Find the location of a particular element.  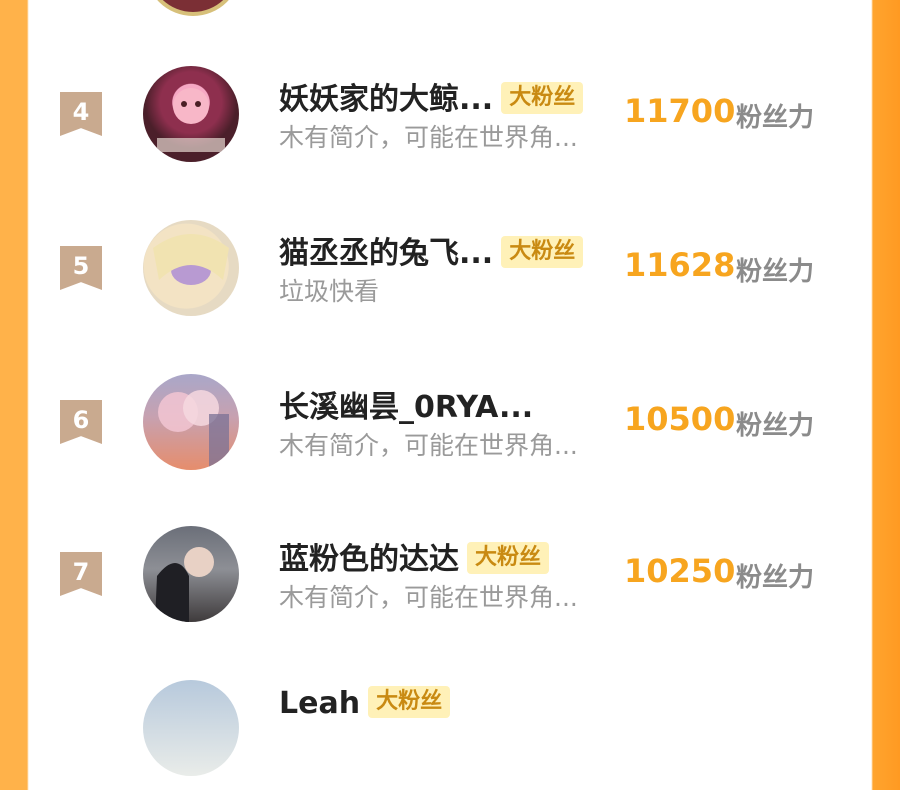

fan-score: 10500 is located at coordinates (680, 419).